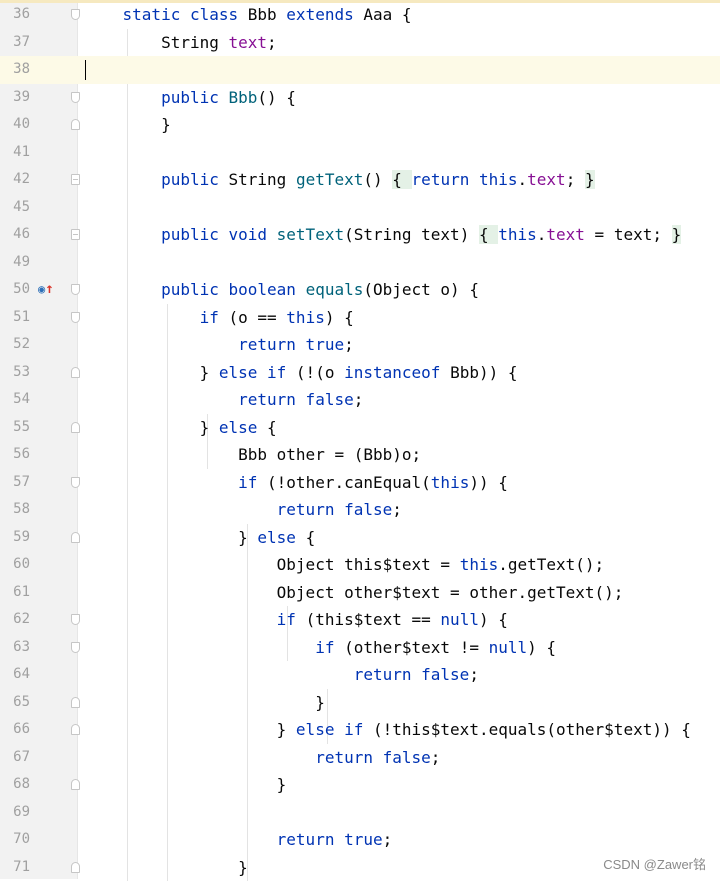 This screenshot has height=881, width=720. I want to click on code-line: 70 return true;, so click(360, 840).